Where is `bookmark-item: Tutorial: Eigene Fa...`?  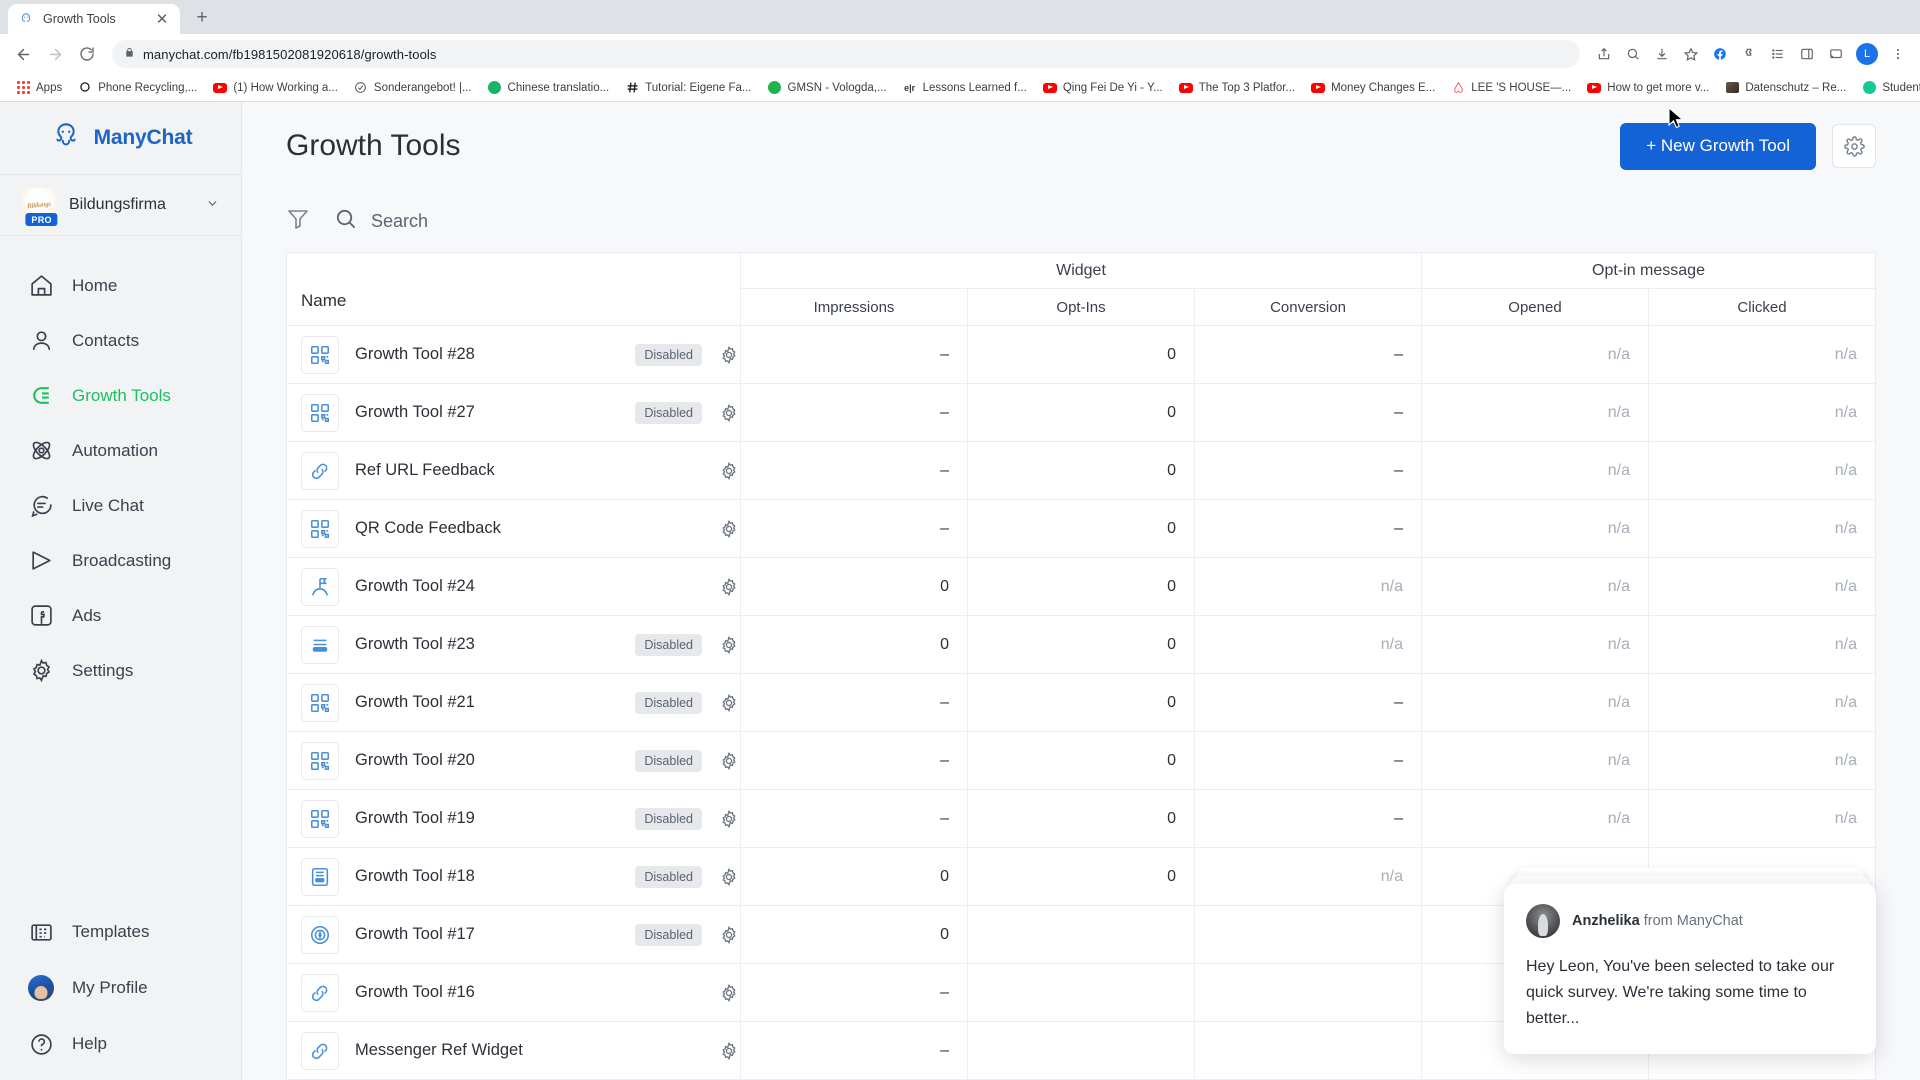 bookmark-item: Tutorial: Eigene Fa... is located at coordinates (688, 88).